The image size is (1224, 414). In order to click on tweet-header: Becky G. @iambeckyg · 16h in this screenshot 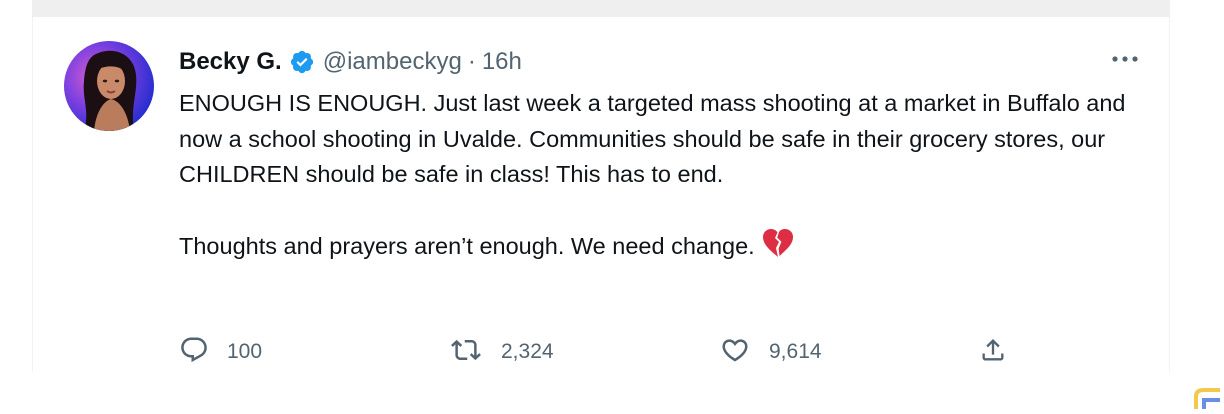, I will do `click(350, 62)`.